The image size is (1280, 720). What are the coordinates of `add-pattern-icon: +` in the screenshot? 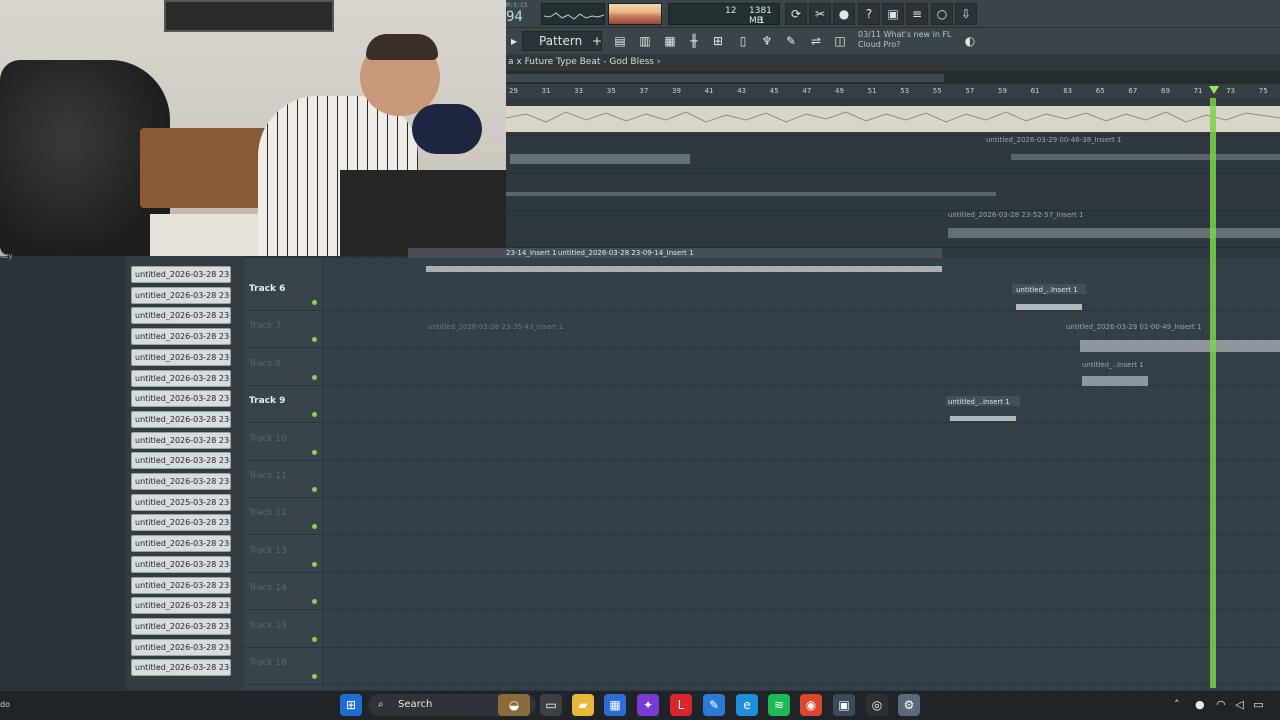 It's located at (597, 41).